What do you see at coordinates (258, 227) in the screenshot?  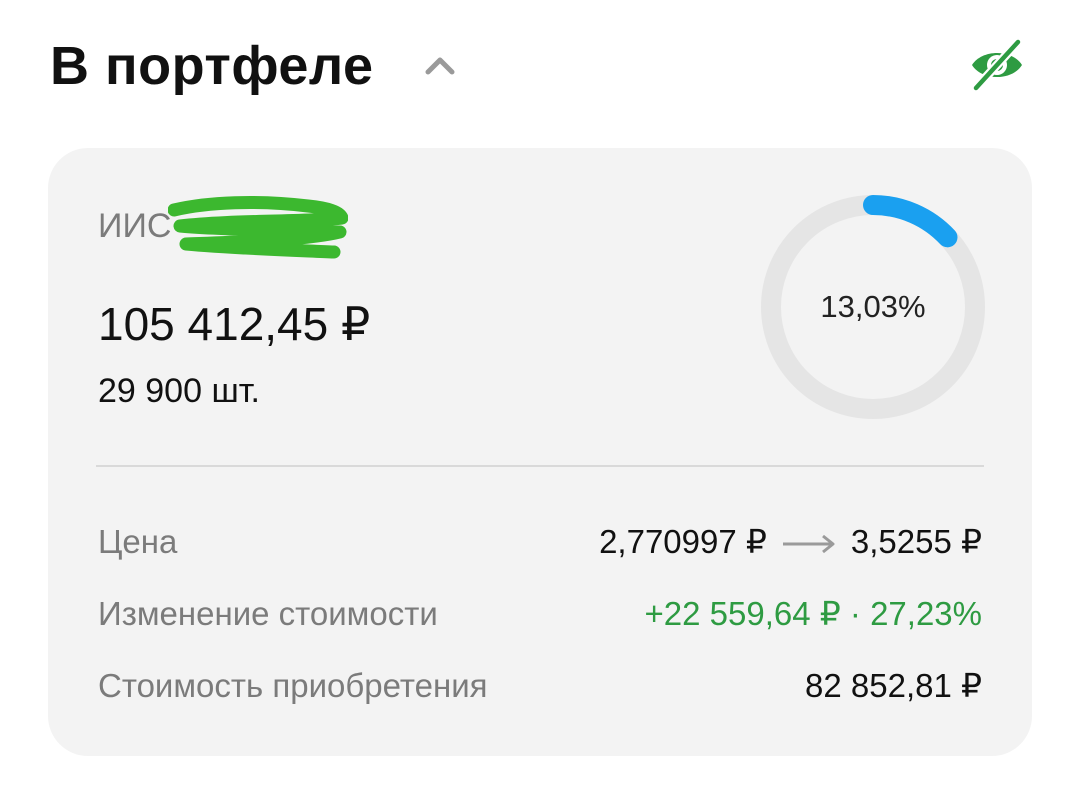 I see `redaction-scribble` at bounding box center [258, 227].